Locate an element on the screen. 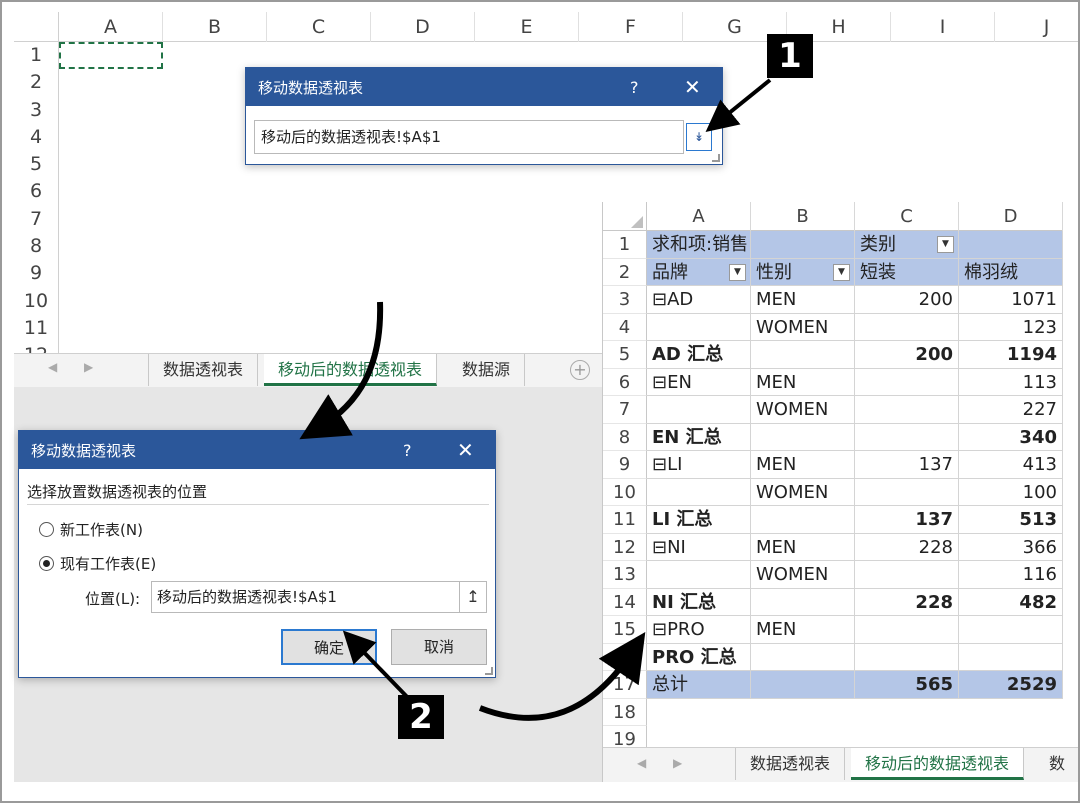 The width and height of the screenshot is (1080, 803). row-header: 13 is located at coordinates (625, 575).